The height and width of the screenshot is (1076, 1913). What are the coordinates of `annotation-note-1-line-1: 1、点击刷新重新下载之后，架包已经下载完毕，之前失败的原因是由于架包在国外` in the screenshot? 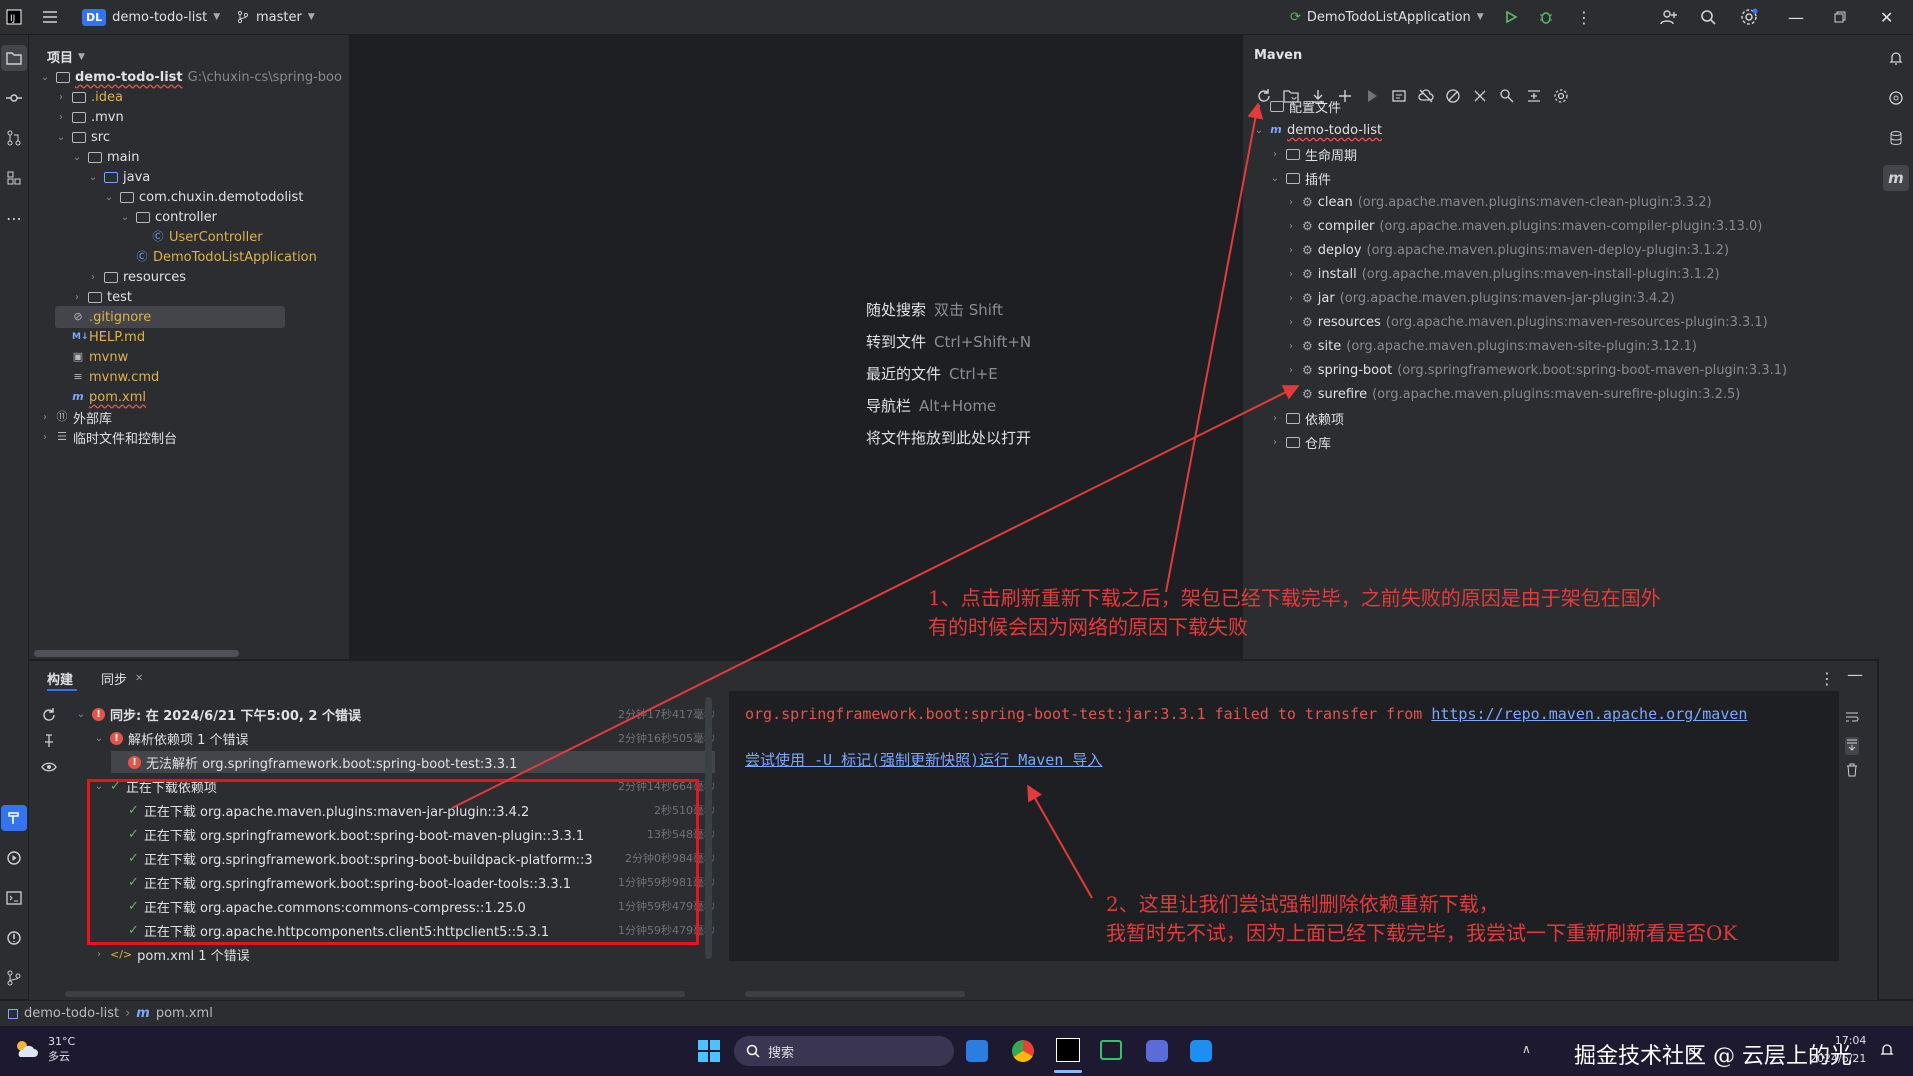 It's located at (1294, 598).